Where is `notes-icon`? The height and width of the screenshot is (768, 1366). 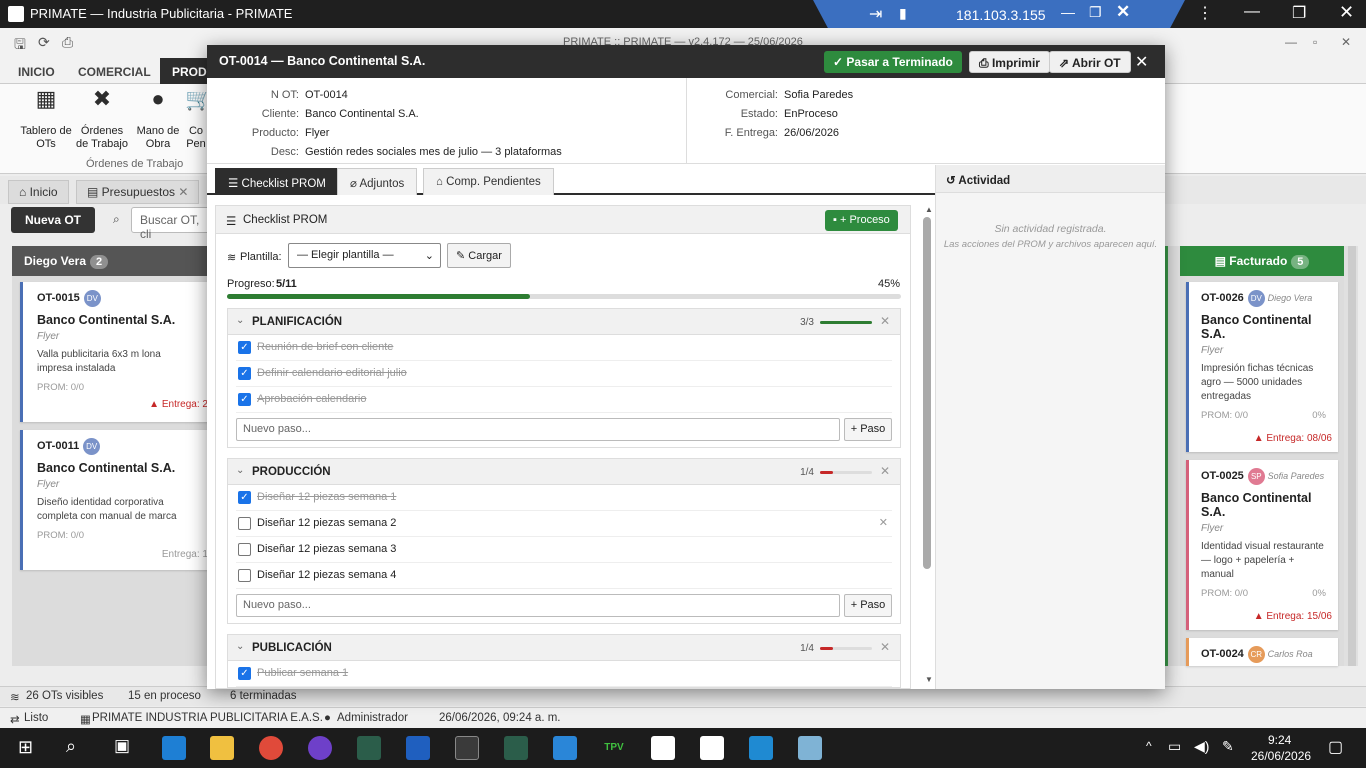
notes-icon is located at coordinates (810, 748).